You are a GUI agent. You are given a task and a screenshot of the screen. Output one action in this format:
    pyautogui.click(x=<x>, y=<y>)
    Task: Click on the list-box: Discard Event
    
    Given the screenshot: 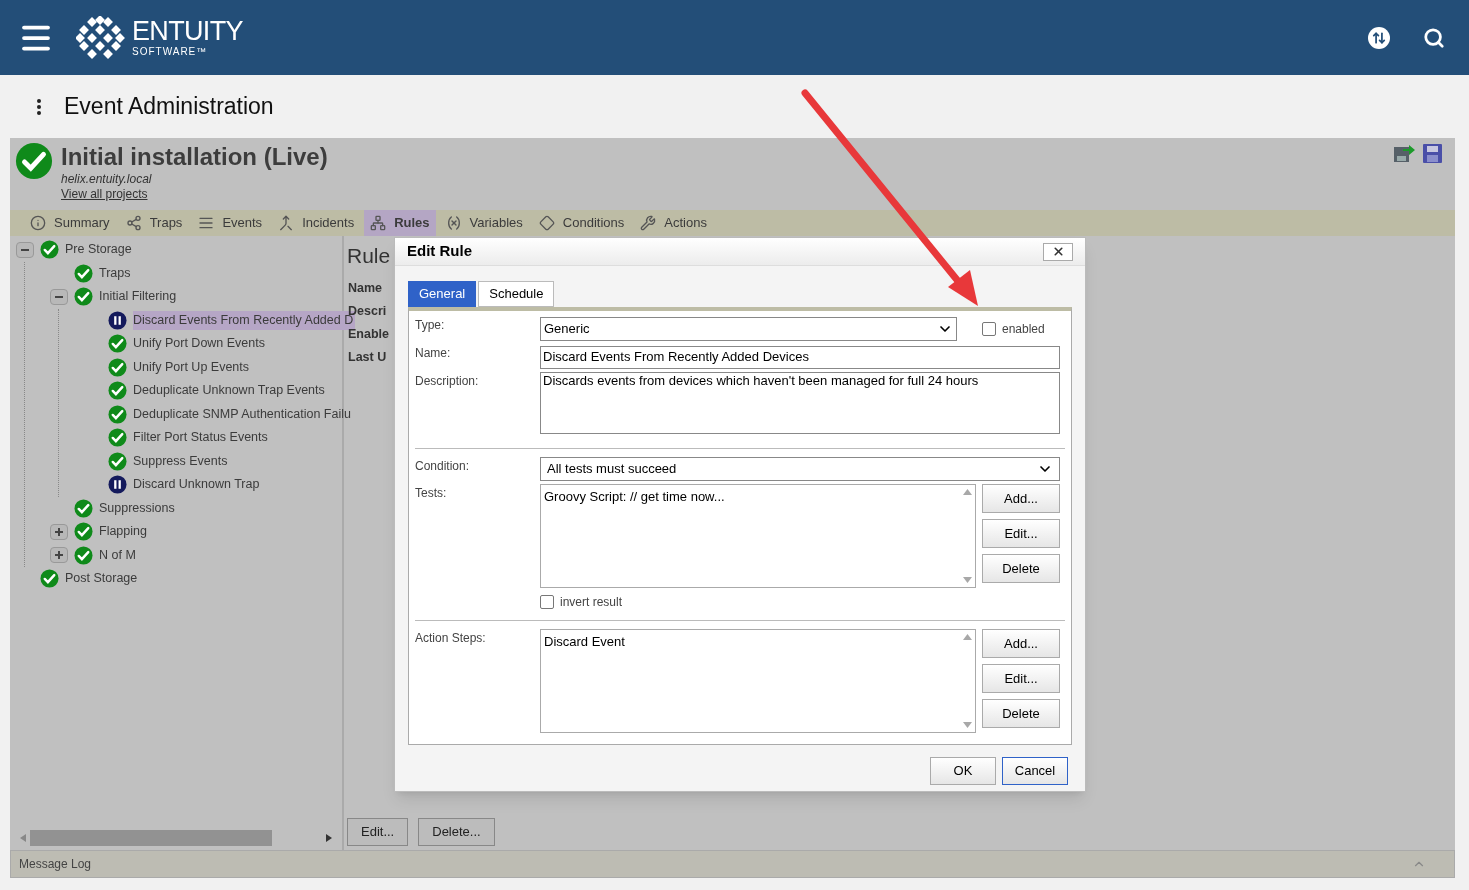 What is the action you would take?
    pyautogui.click(x=758, y=681)
    